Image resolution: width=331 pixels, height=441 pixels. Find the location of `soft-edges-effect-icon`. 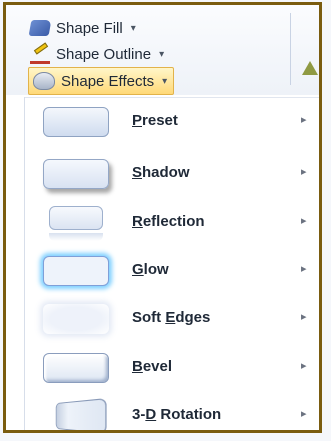

soft-edges-effect-icon is located at coordinates (76, 319).